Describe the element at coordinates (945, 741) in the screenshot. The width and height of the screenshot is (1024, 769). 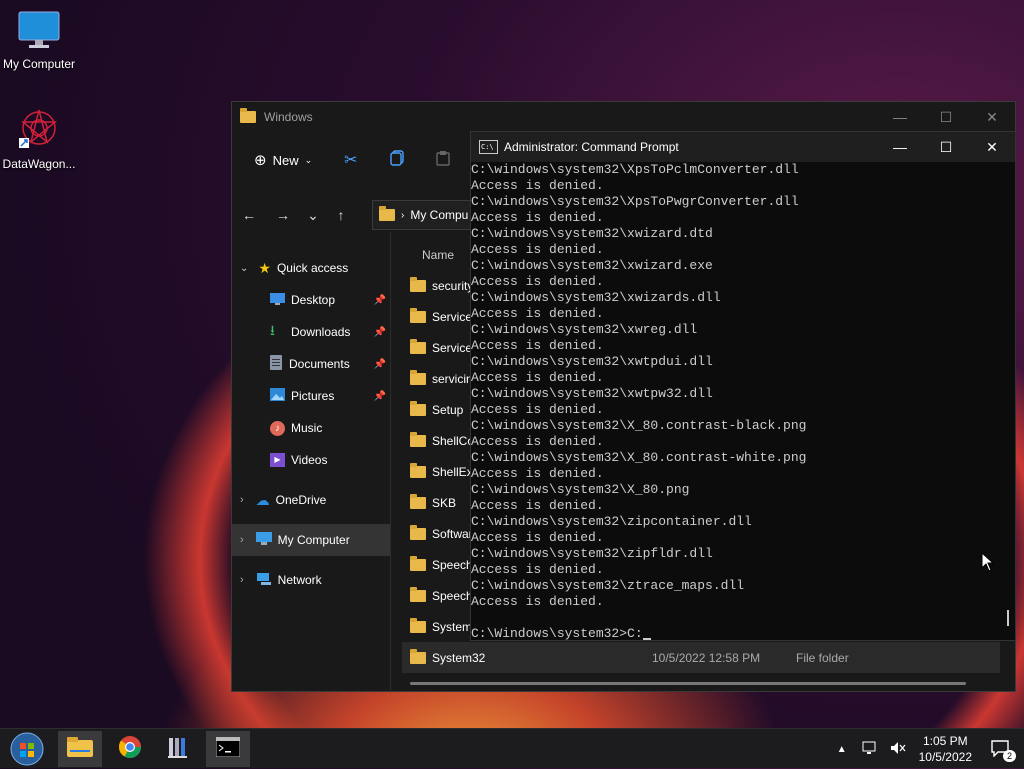
I see `clock-time: 1:05 PM` at that location.